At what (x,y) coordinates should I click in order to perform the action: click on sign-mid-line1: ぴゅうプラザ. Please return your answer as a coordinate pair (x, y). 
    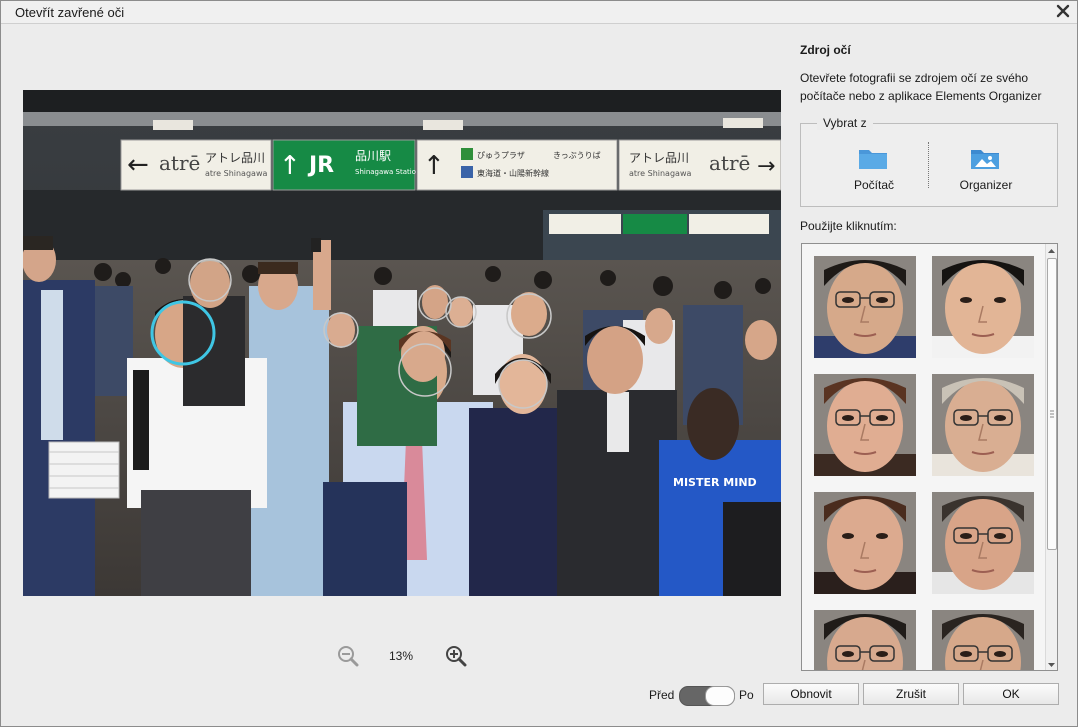
    Looking at the image, I should click on (501, 155).